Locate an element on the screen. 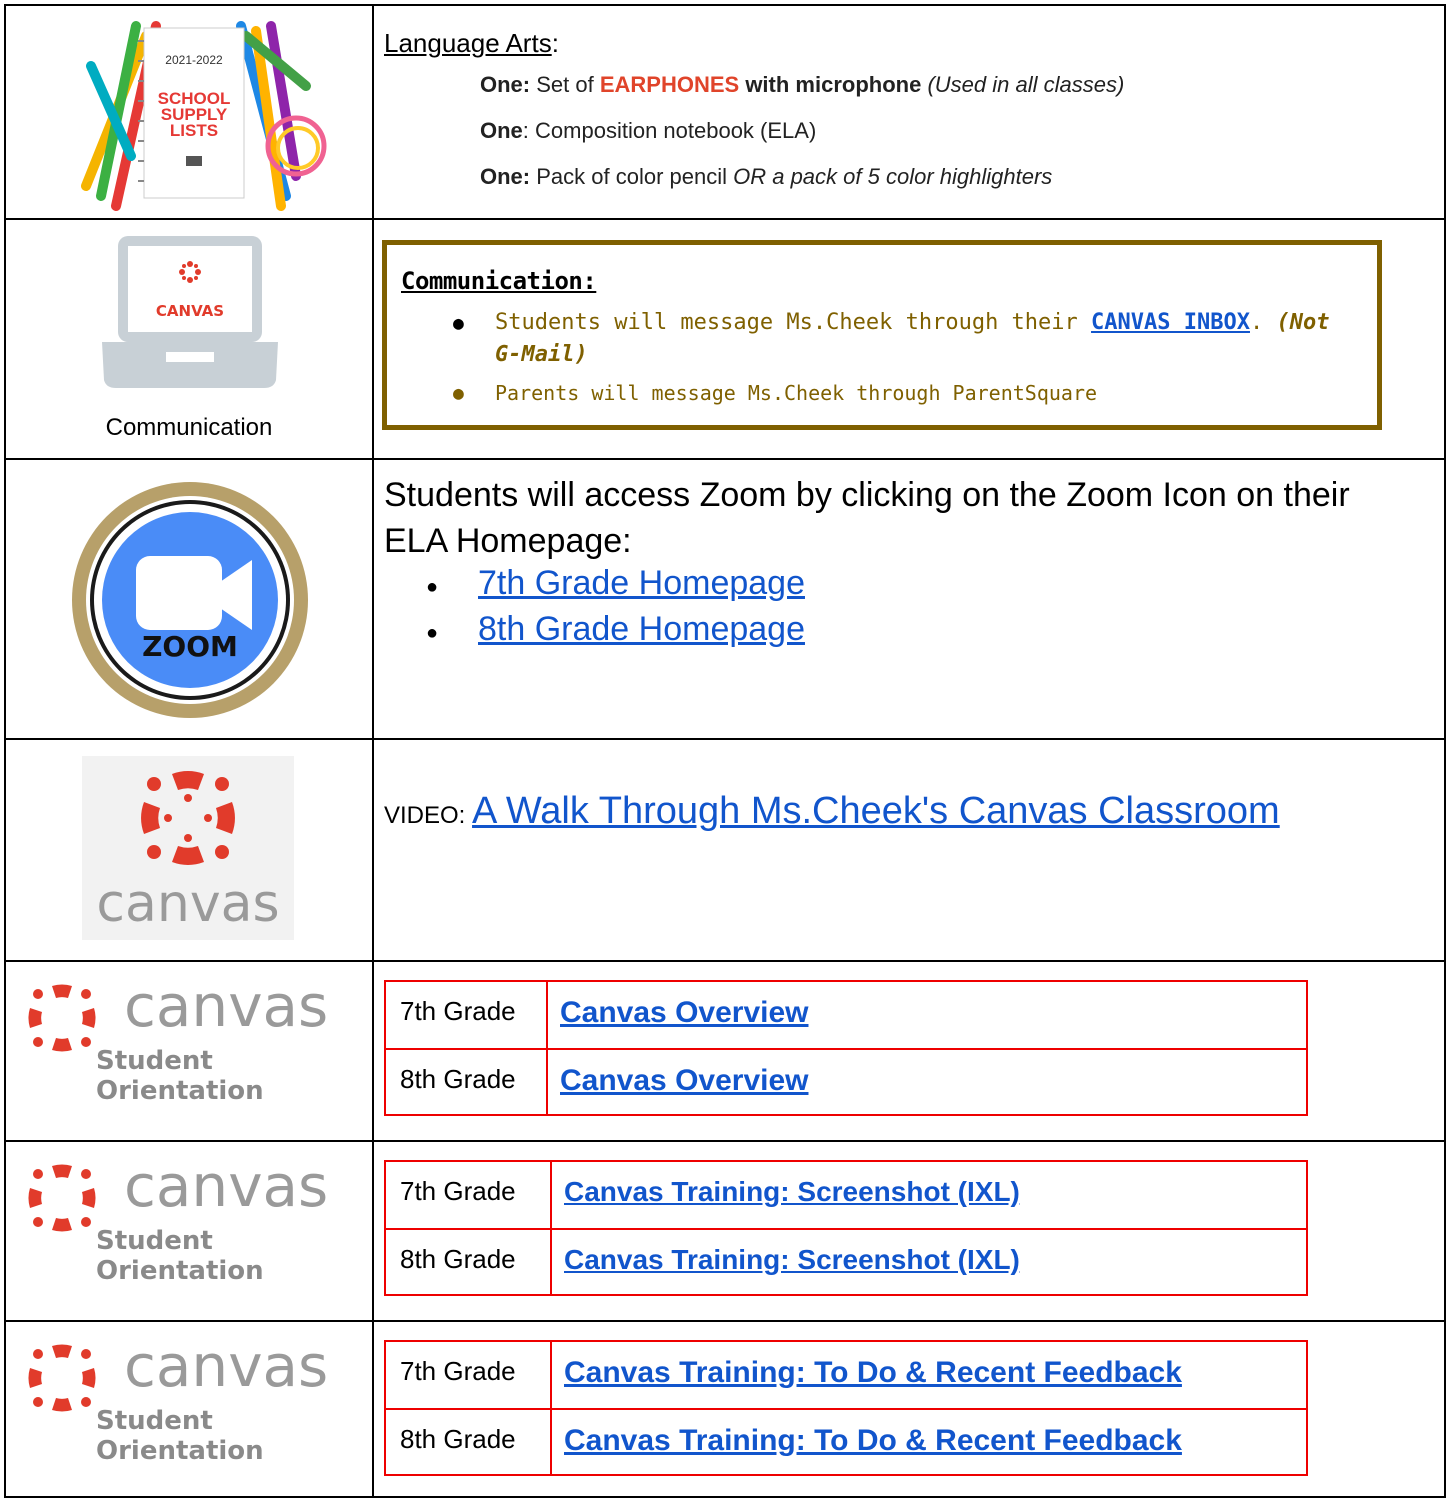 The image size is (1450, 1498). communication-title: Communication: is located at coordinates (499, 281).